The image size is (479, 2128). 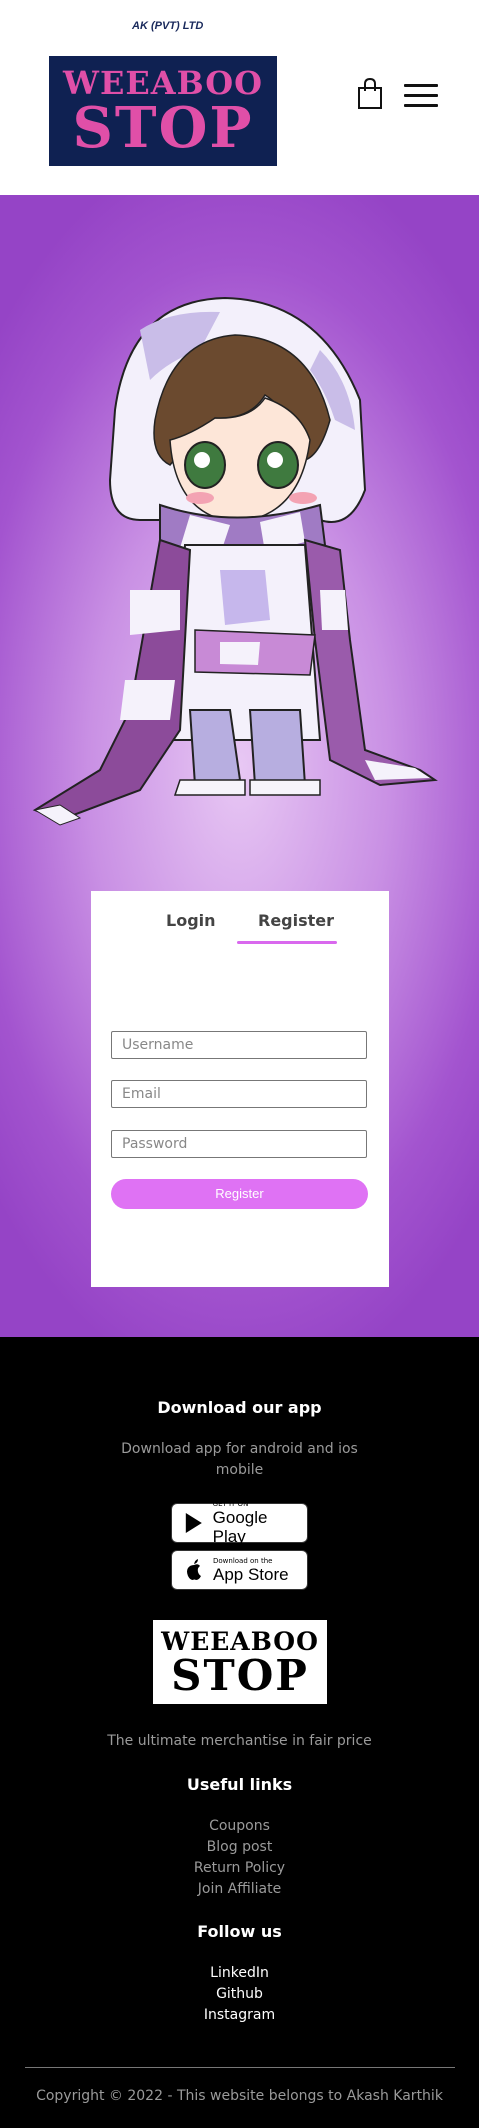 I want to click on company-name: AK (PVT) LTD, so click(x=168, y=26).